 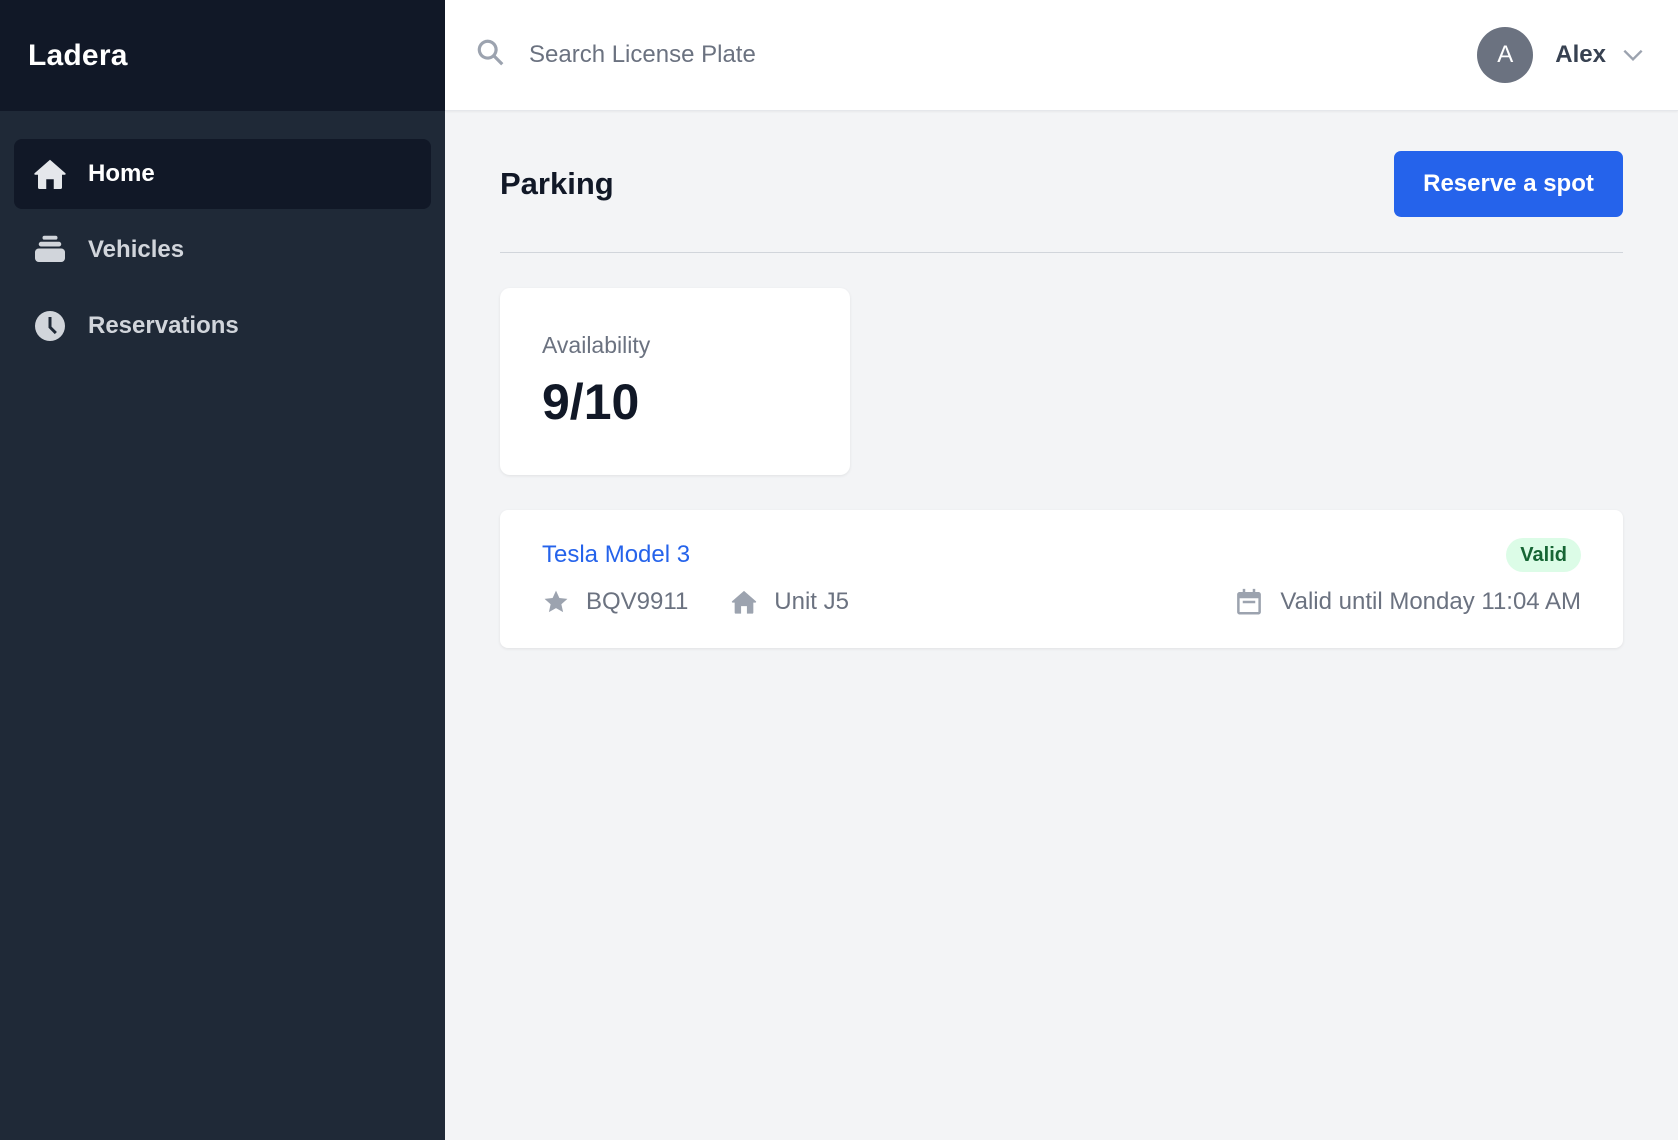 What do you see at coordinates (557, 183) in the screenshot?
I see `page-title: Parking` at bounding box center [557, 183].